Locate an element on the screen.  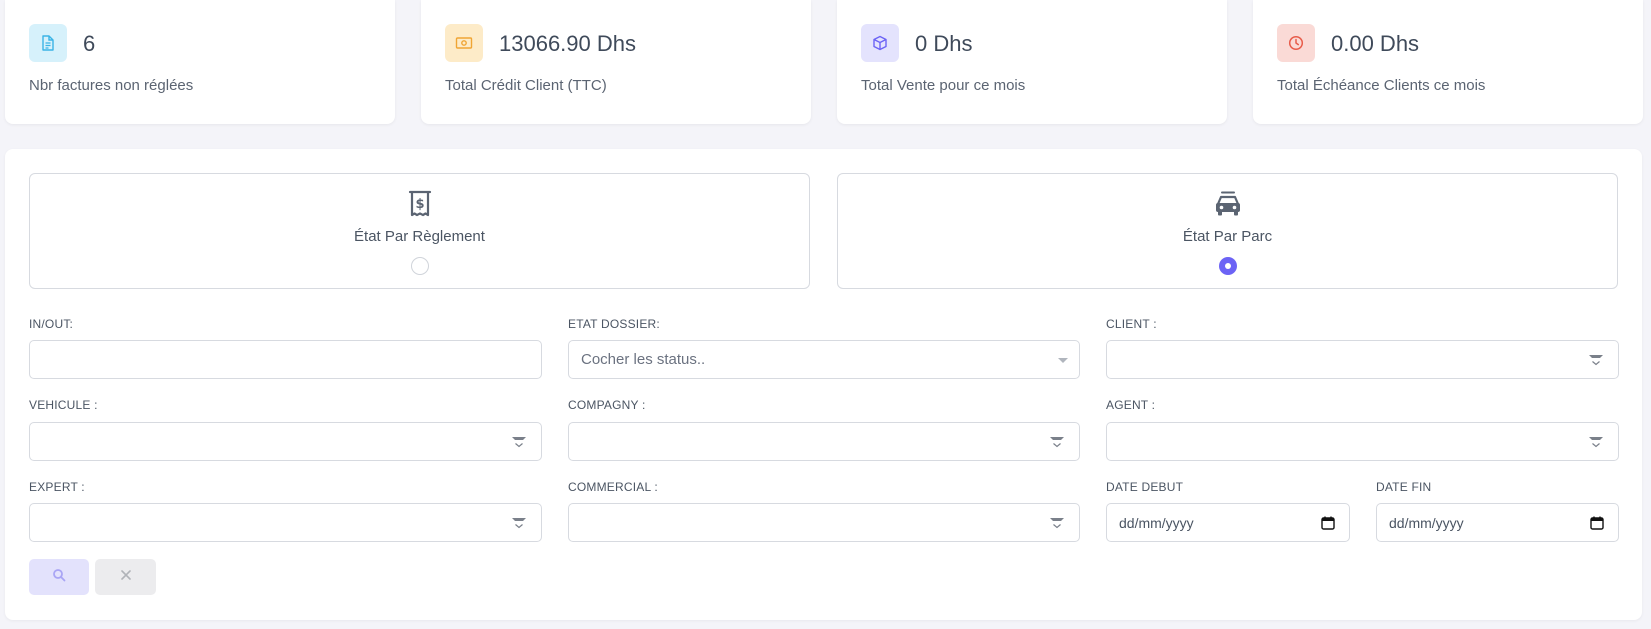
commercial-label: COMMERCIAL : is located at coordinates (613, 487).